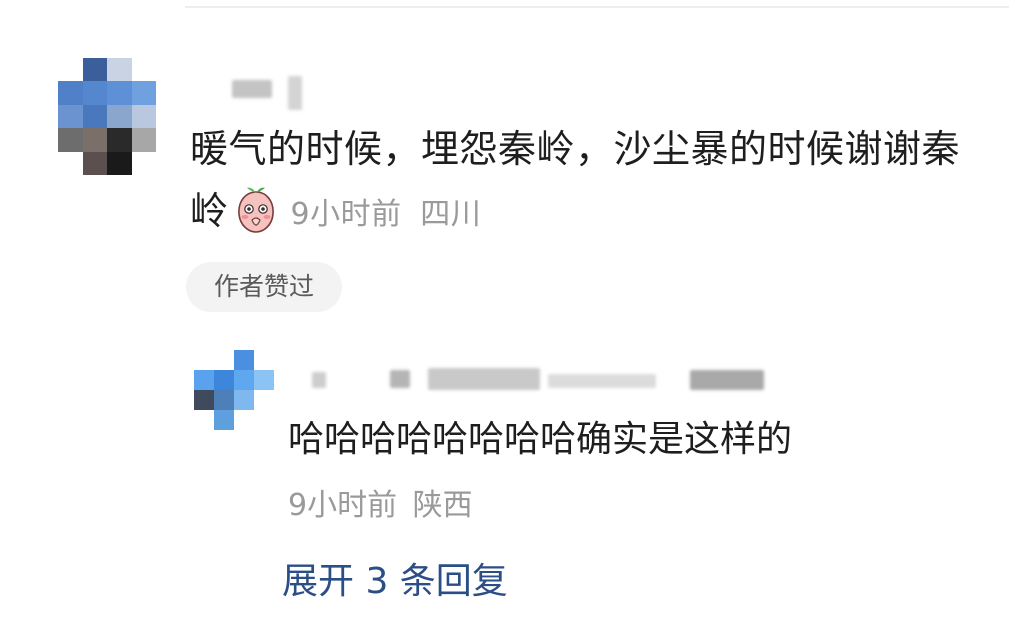 This screenshot has width=1009, height=644. I want to click on reply-meta: 9小时前 陕西, so click(380, 506).